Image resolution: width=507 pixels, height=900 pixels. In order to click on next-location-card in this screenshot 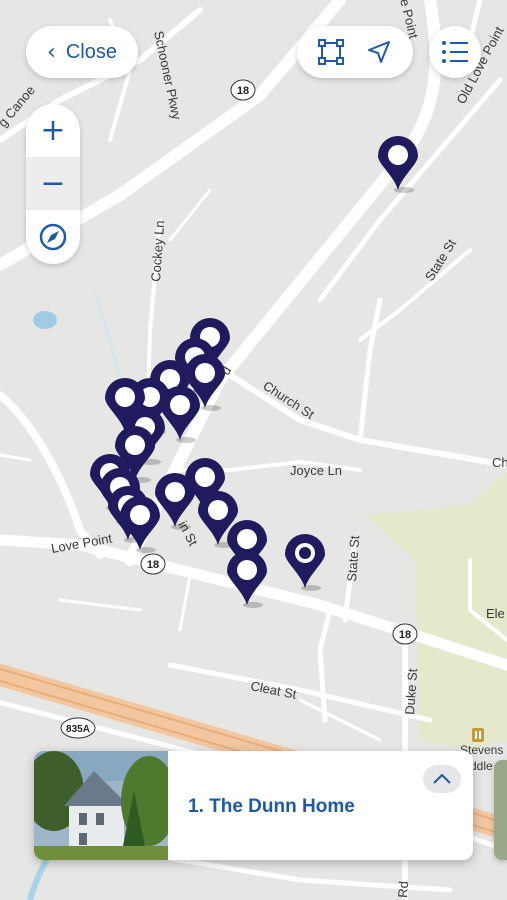, I will do `click(500, 810)`.